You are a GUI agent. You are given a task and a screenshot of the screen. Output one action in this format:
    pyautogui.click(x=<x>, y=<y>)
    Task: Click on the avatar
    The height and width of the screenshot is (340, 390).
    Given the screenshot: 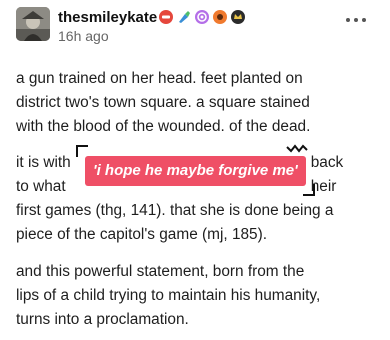 What is the action you would take?
    pyautogui.click(x=33, y=24)
    